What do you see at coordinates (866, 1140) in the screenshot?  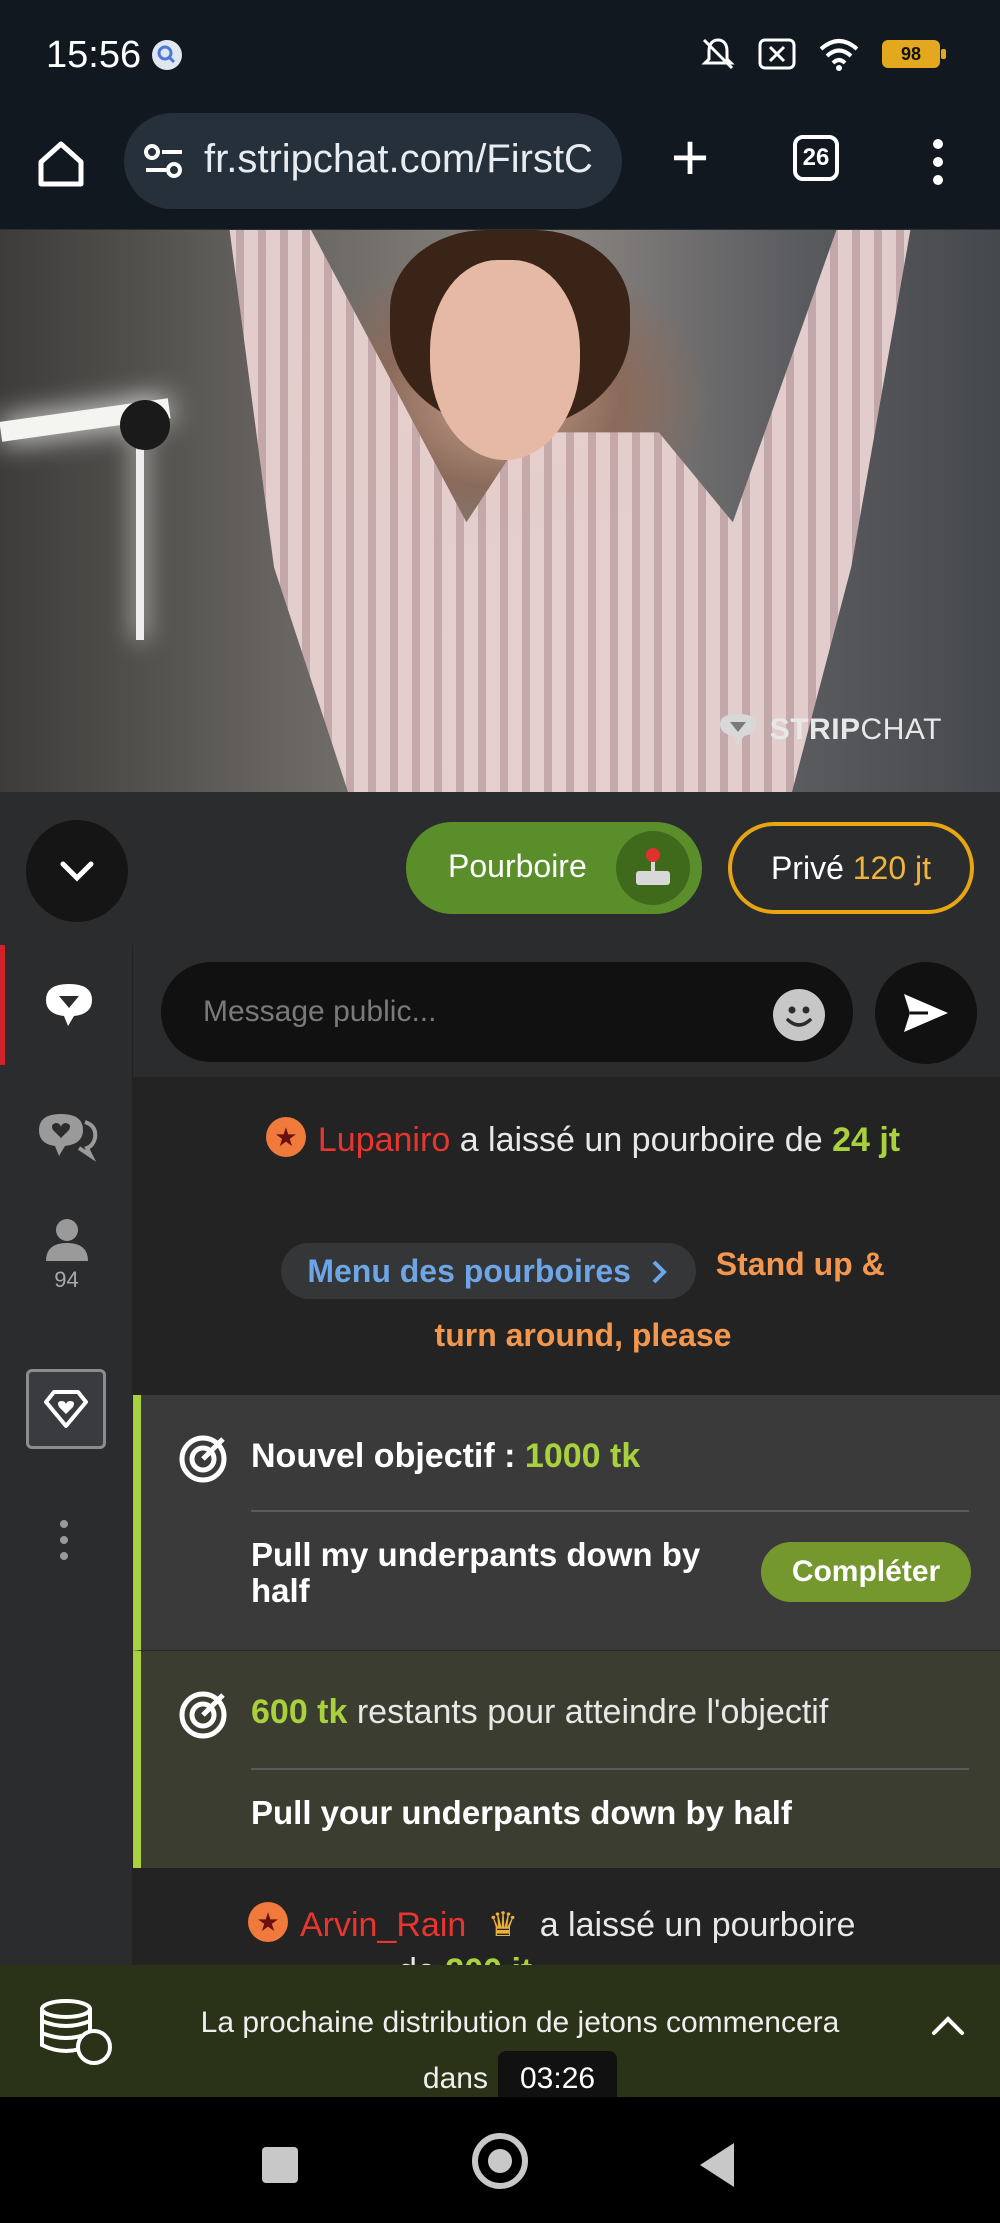 I see `tip-amount: 24 jt` at bounding box center [866, 1140].